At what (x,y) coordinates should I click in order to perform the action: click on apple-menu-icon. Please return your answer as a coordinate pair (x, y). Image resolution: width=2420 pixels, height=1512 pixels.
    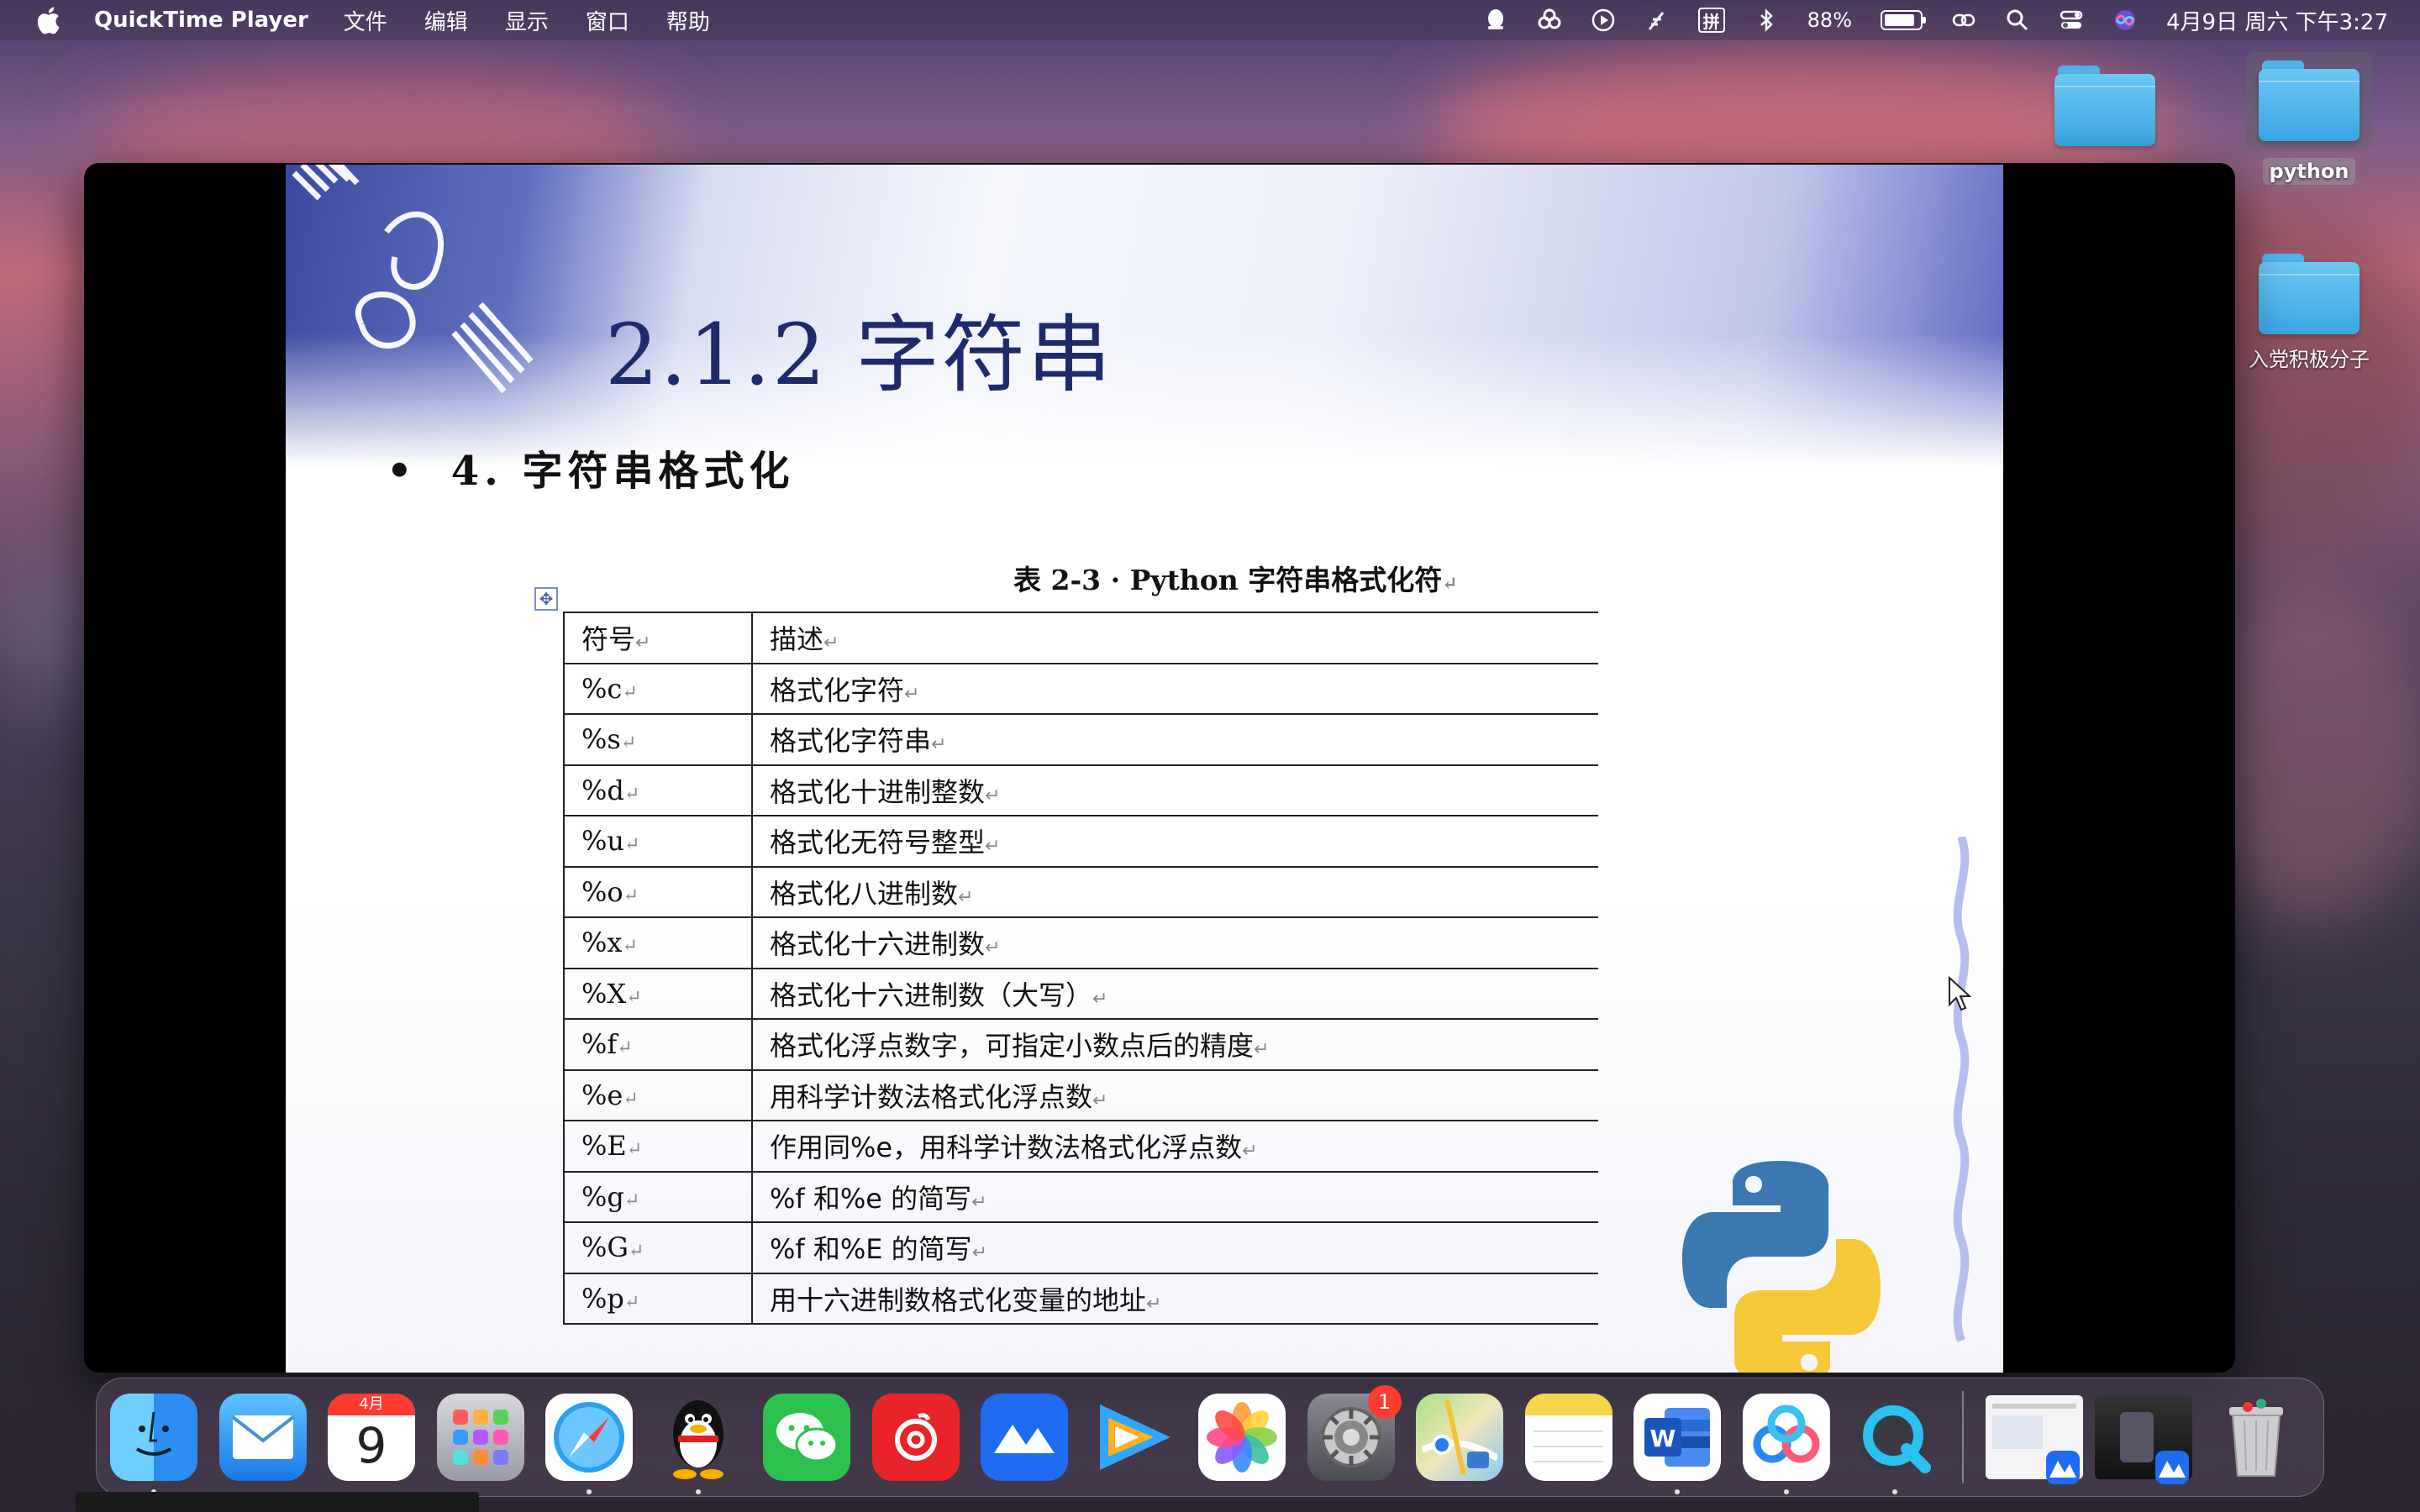
    Looking at the image, I should click on (47, 20).